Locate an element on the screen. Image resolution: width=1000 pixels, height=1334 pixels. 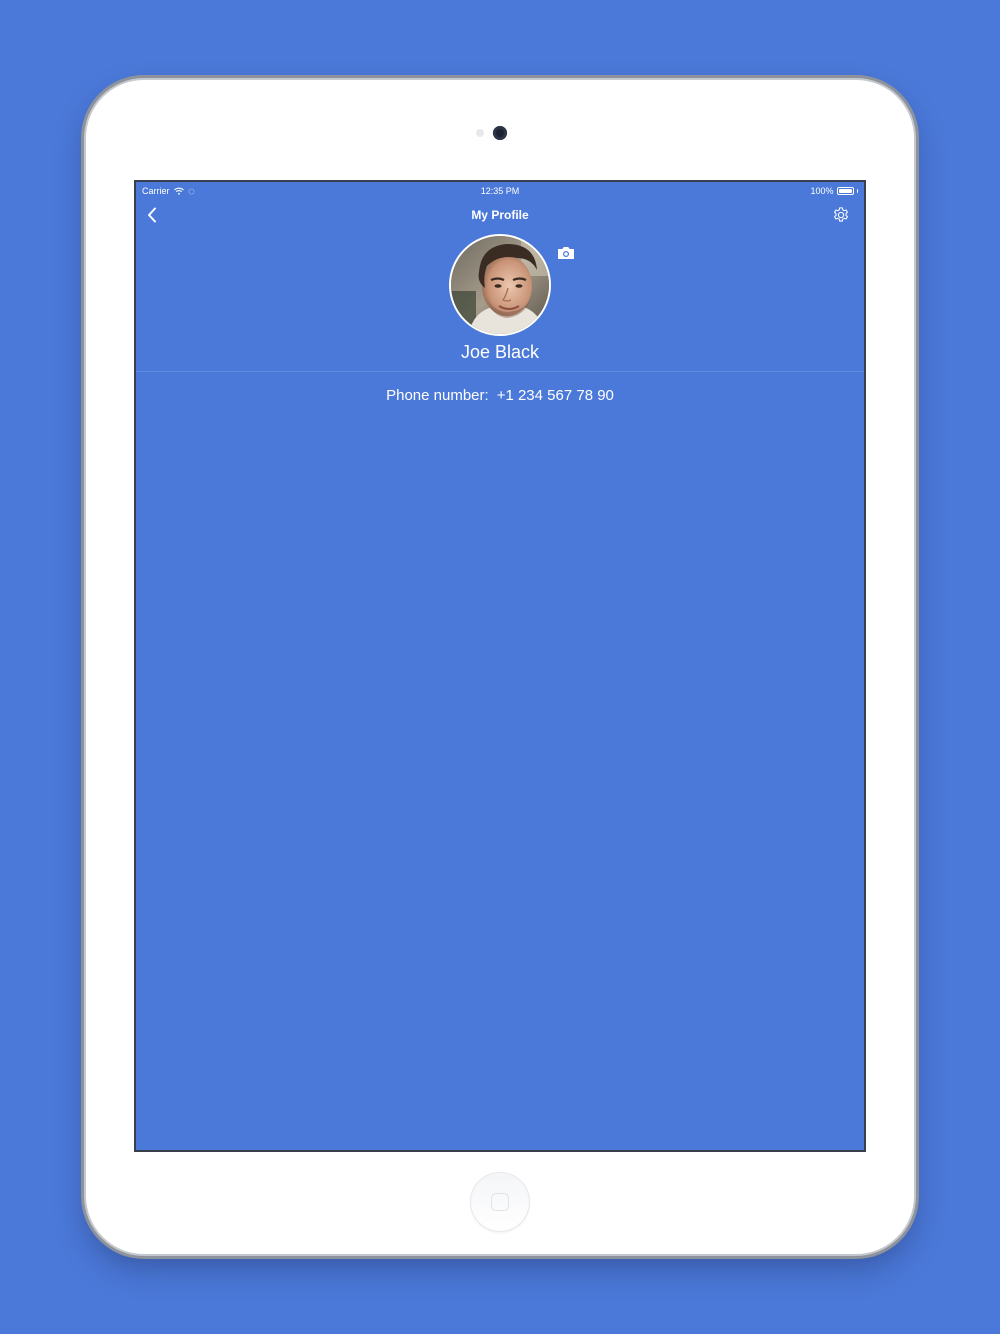
battery-cap is located at coordinates (857, 191).